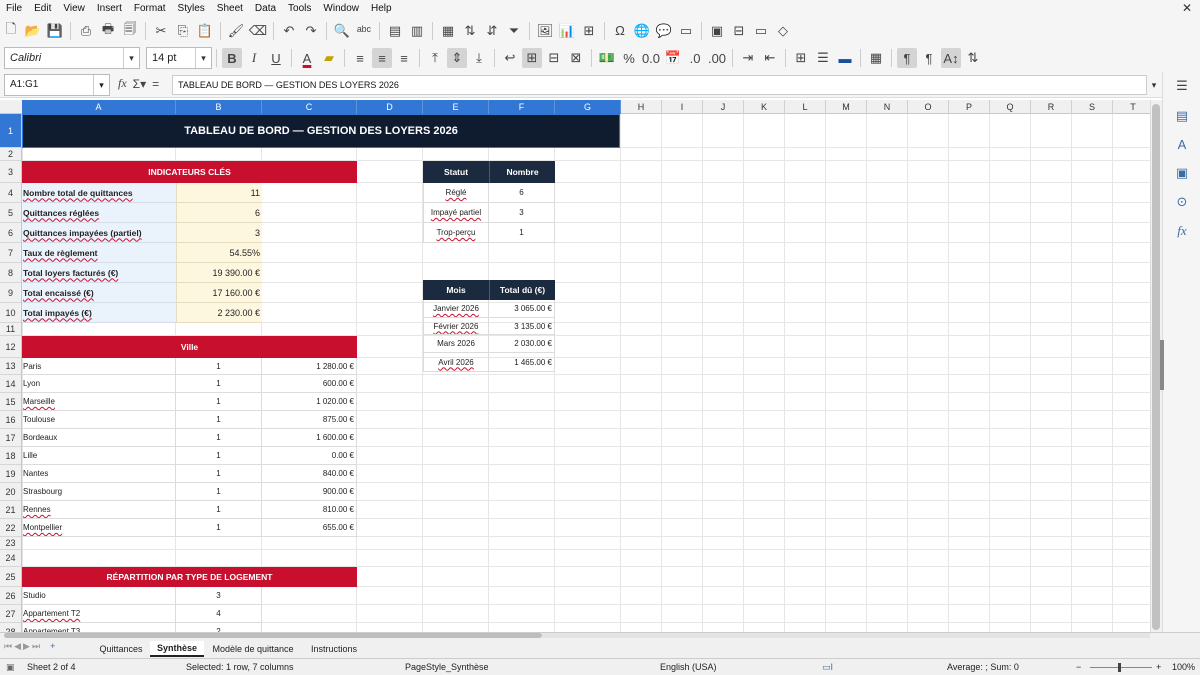  What do you see at coordinates (620, 31) in the screenshot?
I see `special-character-icon: Ω` at bounding box center [620, 31].